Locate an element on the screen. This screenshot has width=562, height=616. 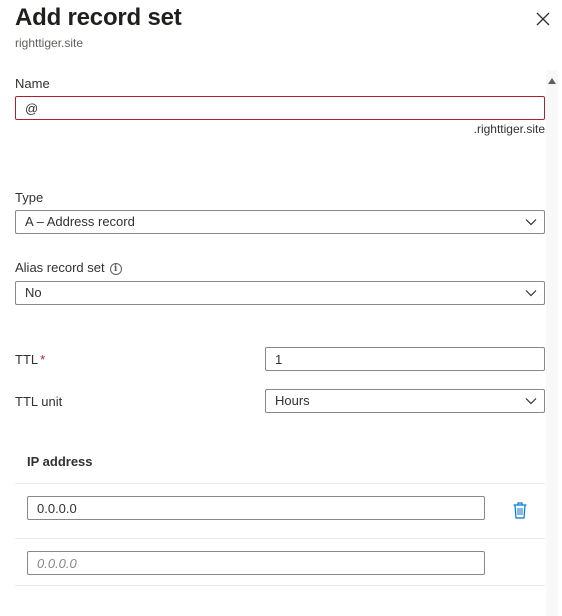
type-label: Type is located at coordinates (29, 197).